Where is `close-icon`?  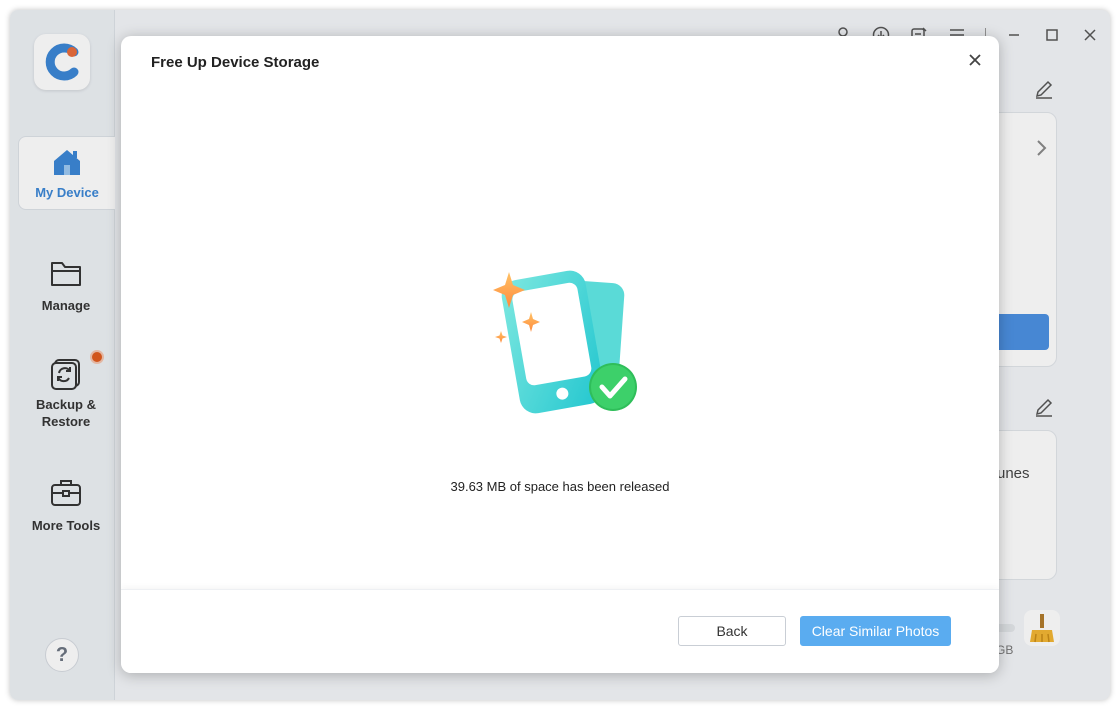 close-icon is located at coordinates (975, 60).